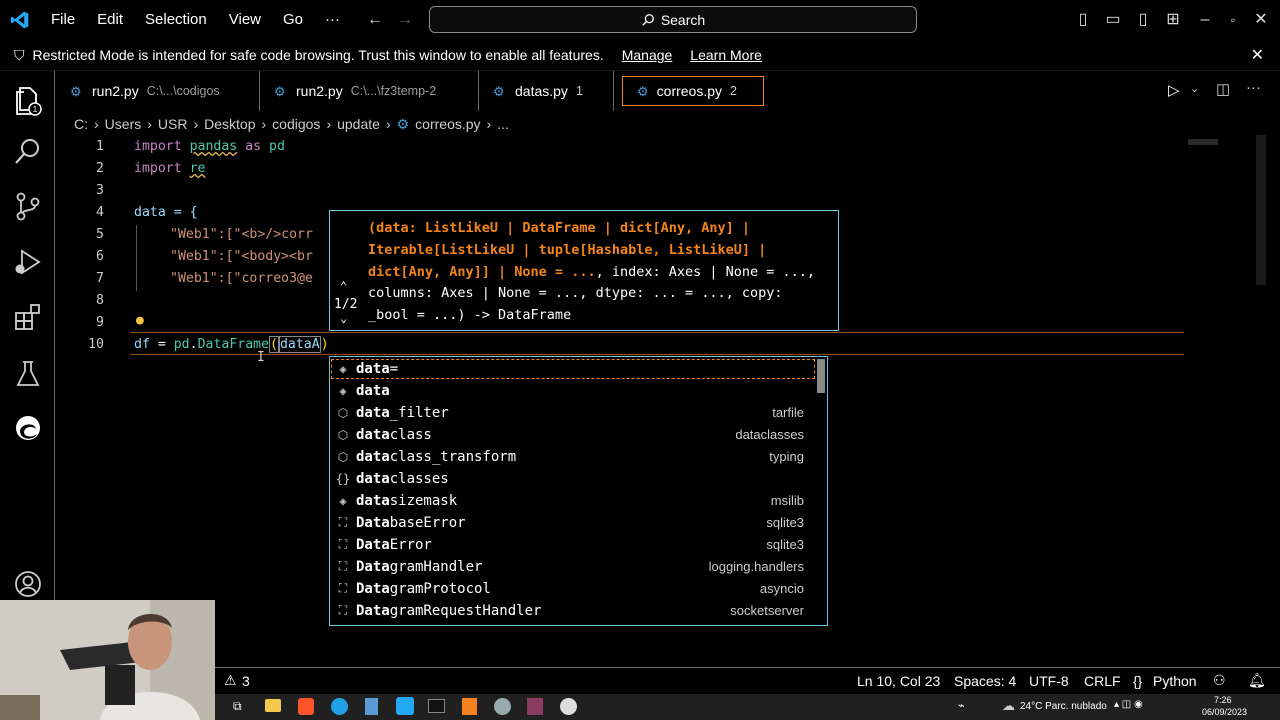  I want to click on end-of-line: CRLF, so click(1102, 681).